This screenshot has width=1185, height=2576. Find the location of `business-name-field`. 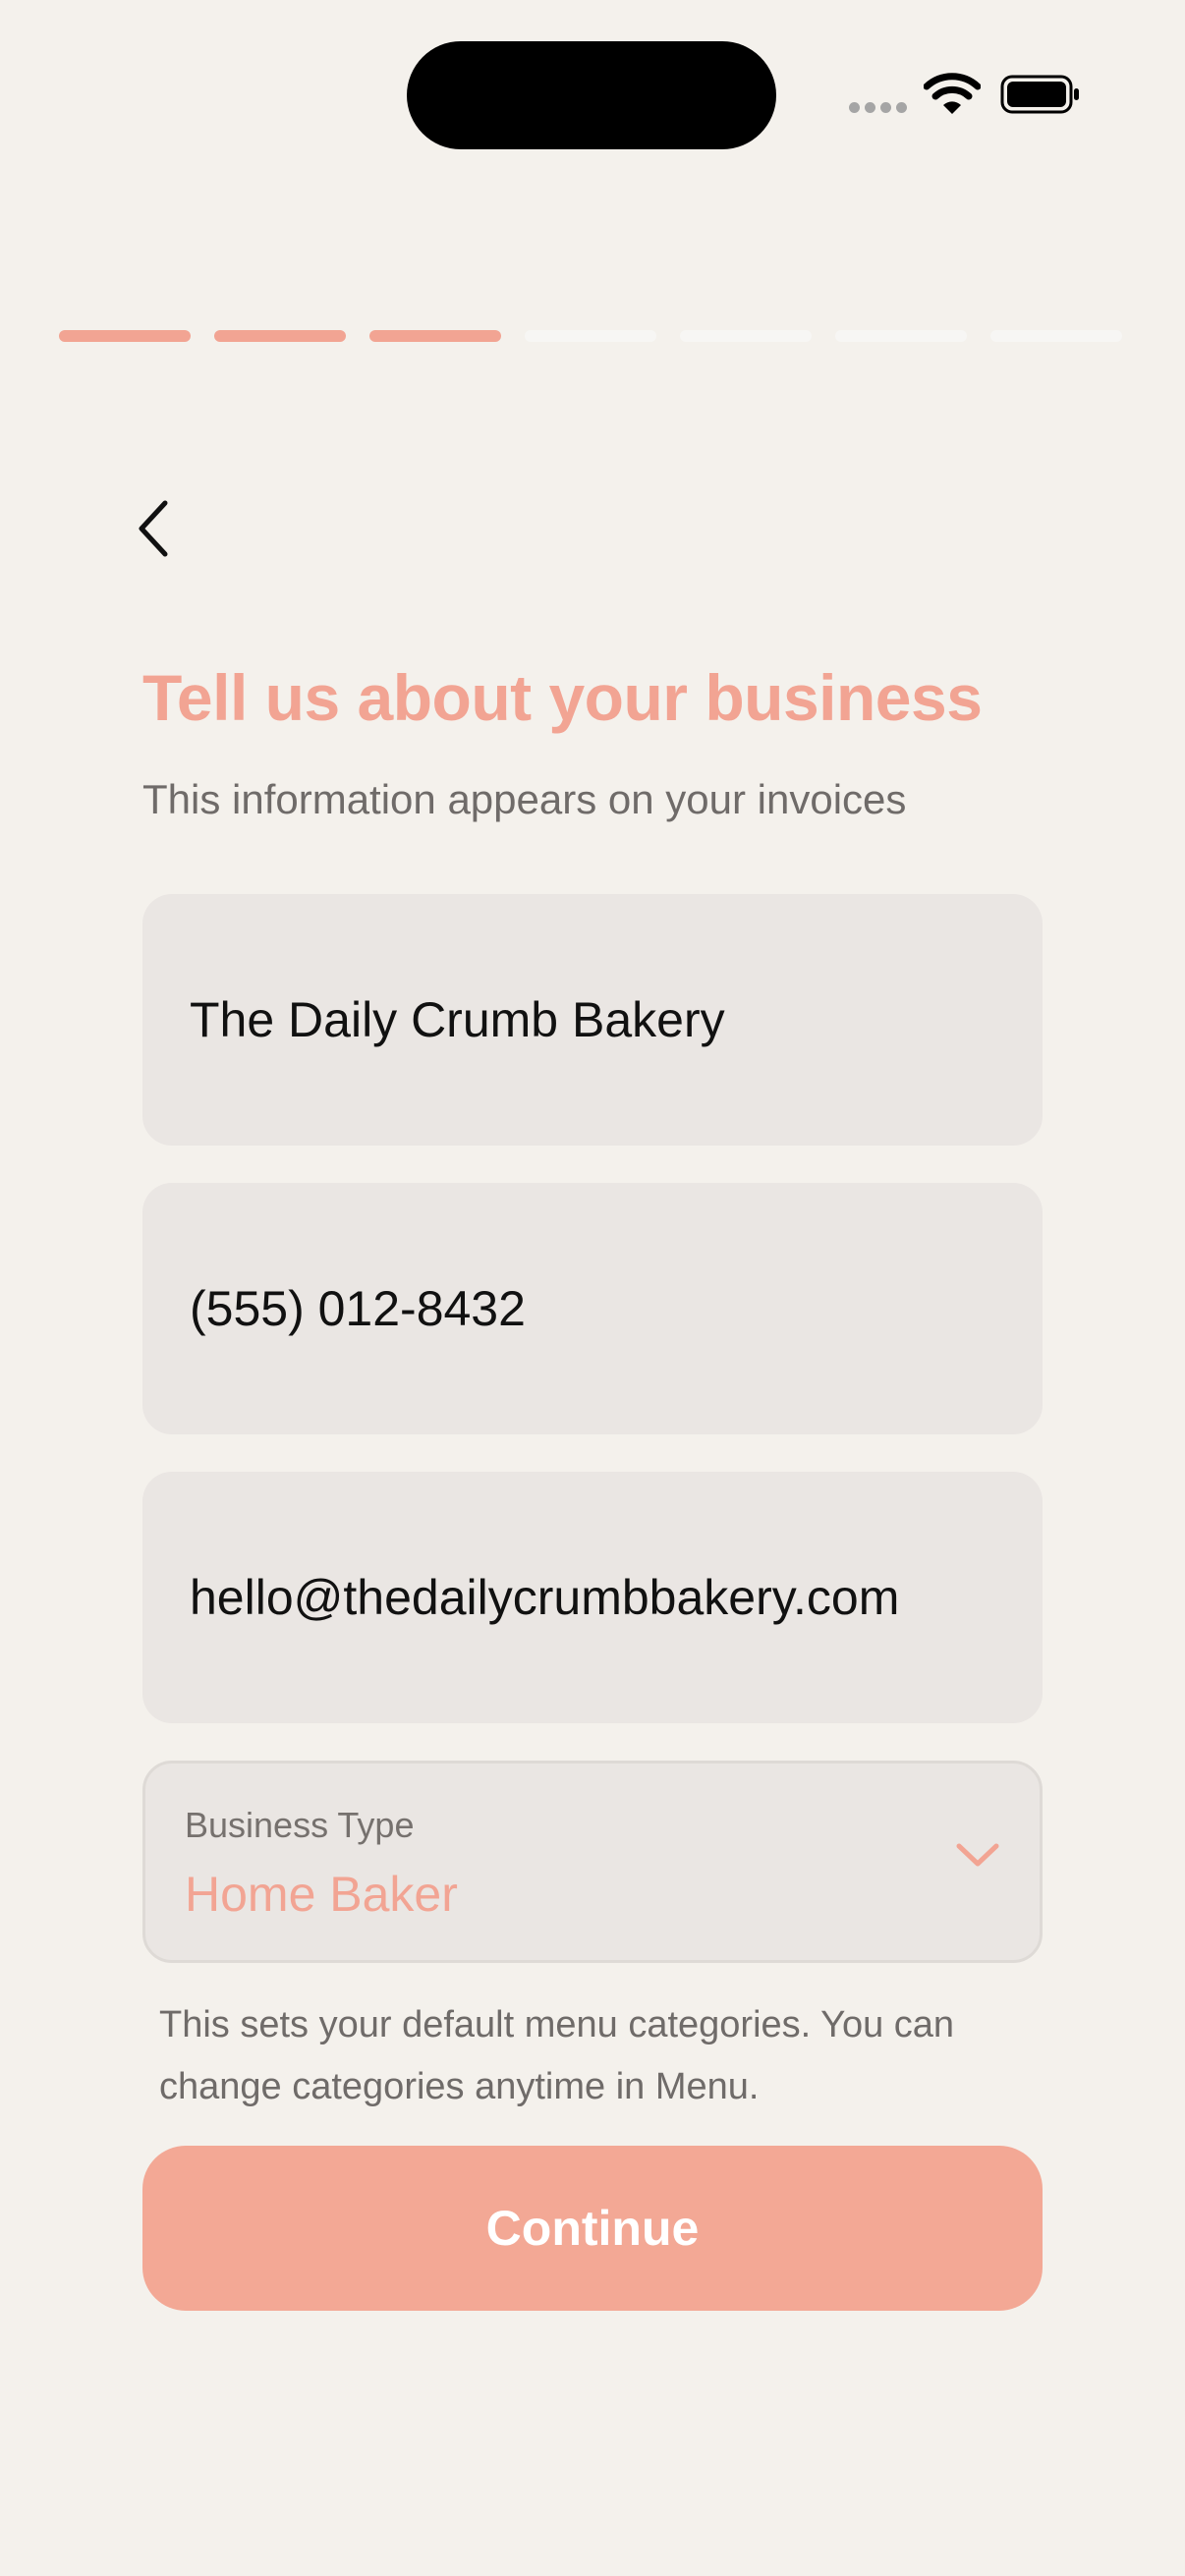

business-name-field is located at coordinates (592, 1020).